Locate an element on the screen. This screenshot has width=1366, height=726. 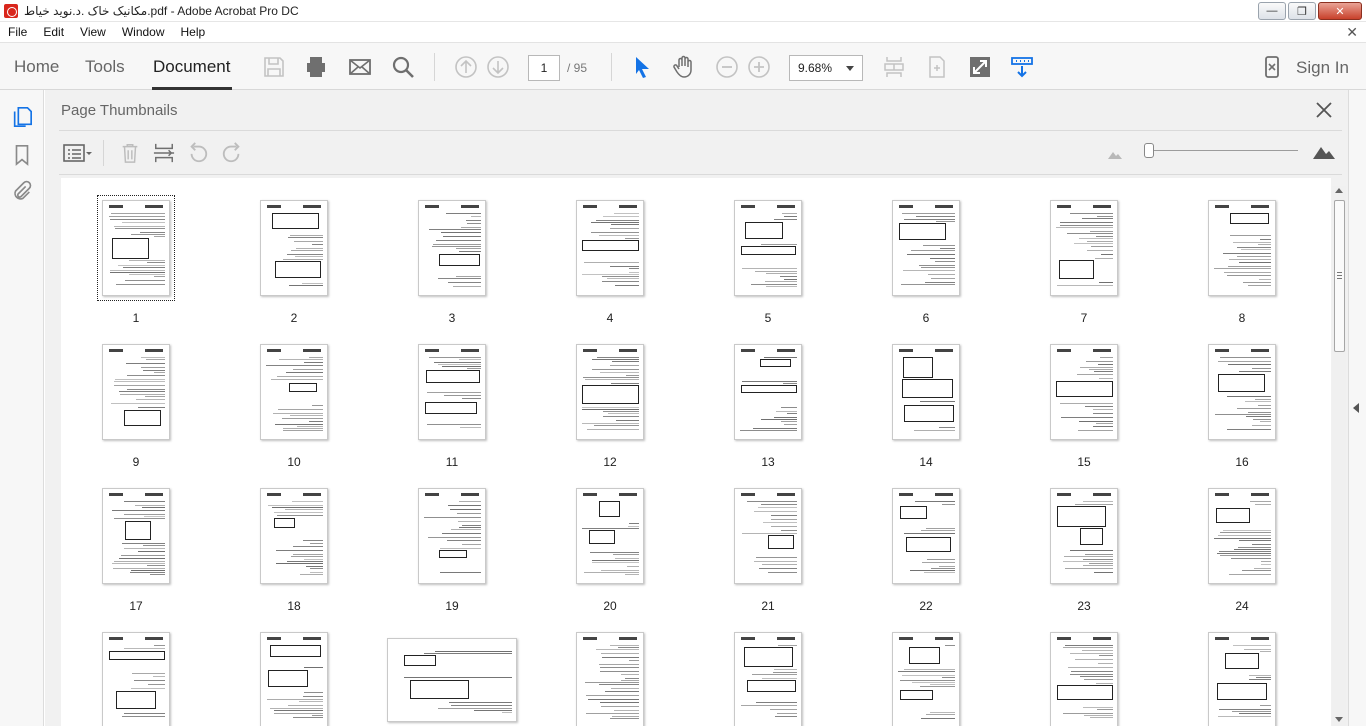
close-button: ✕ is located at coordinates (1340, 11).